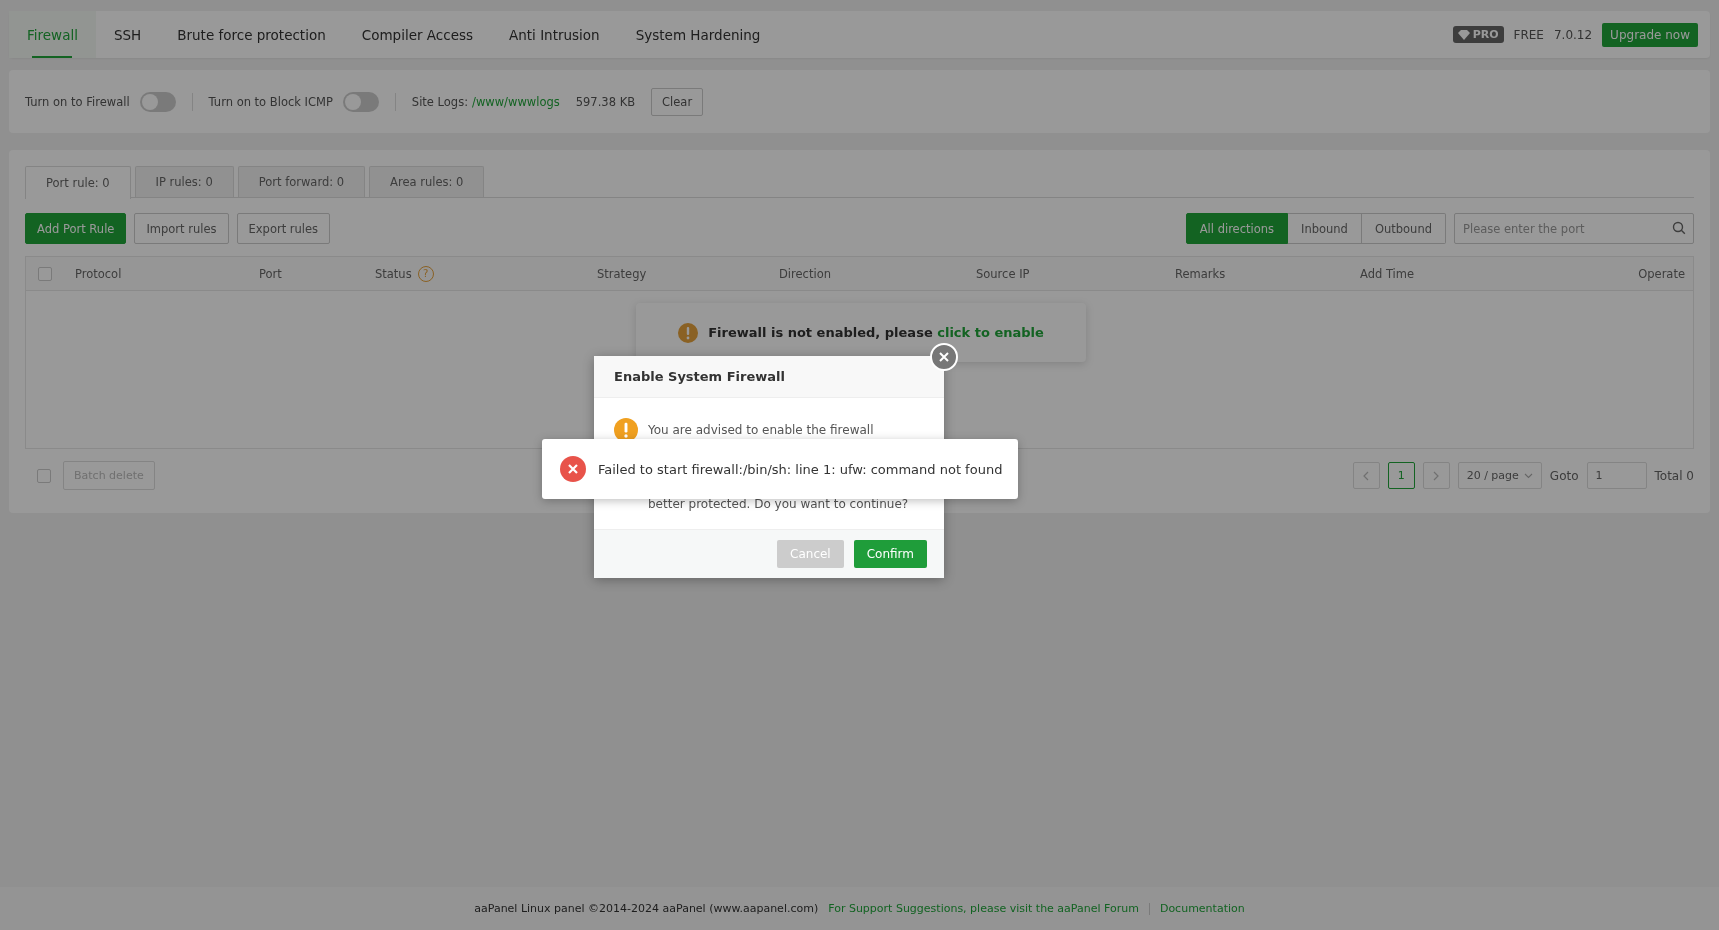 The width and height of the screenshot is (1719, 930). Describe the element at coordinates (1650, 34) in the screenshot. I see `upgrade-button: Upgrade now` at that location.